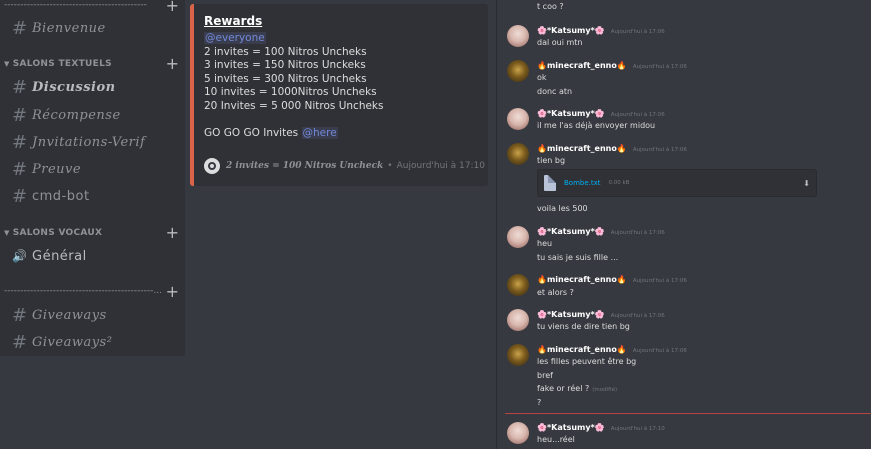 The height and width of the screenshot is (449, 871). I want to click on file-attachment: Bombe.txt 0.00 kB ⬇, so click(677, 183).